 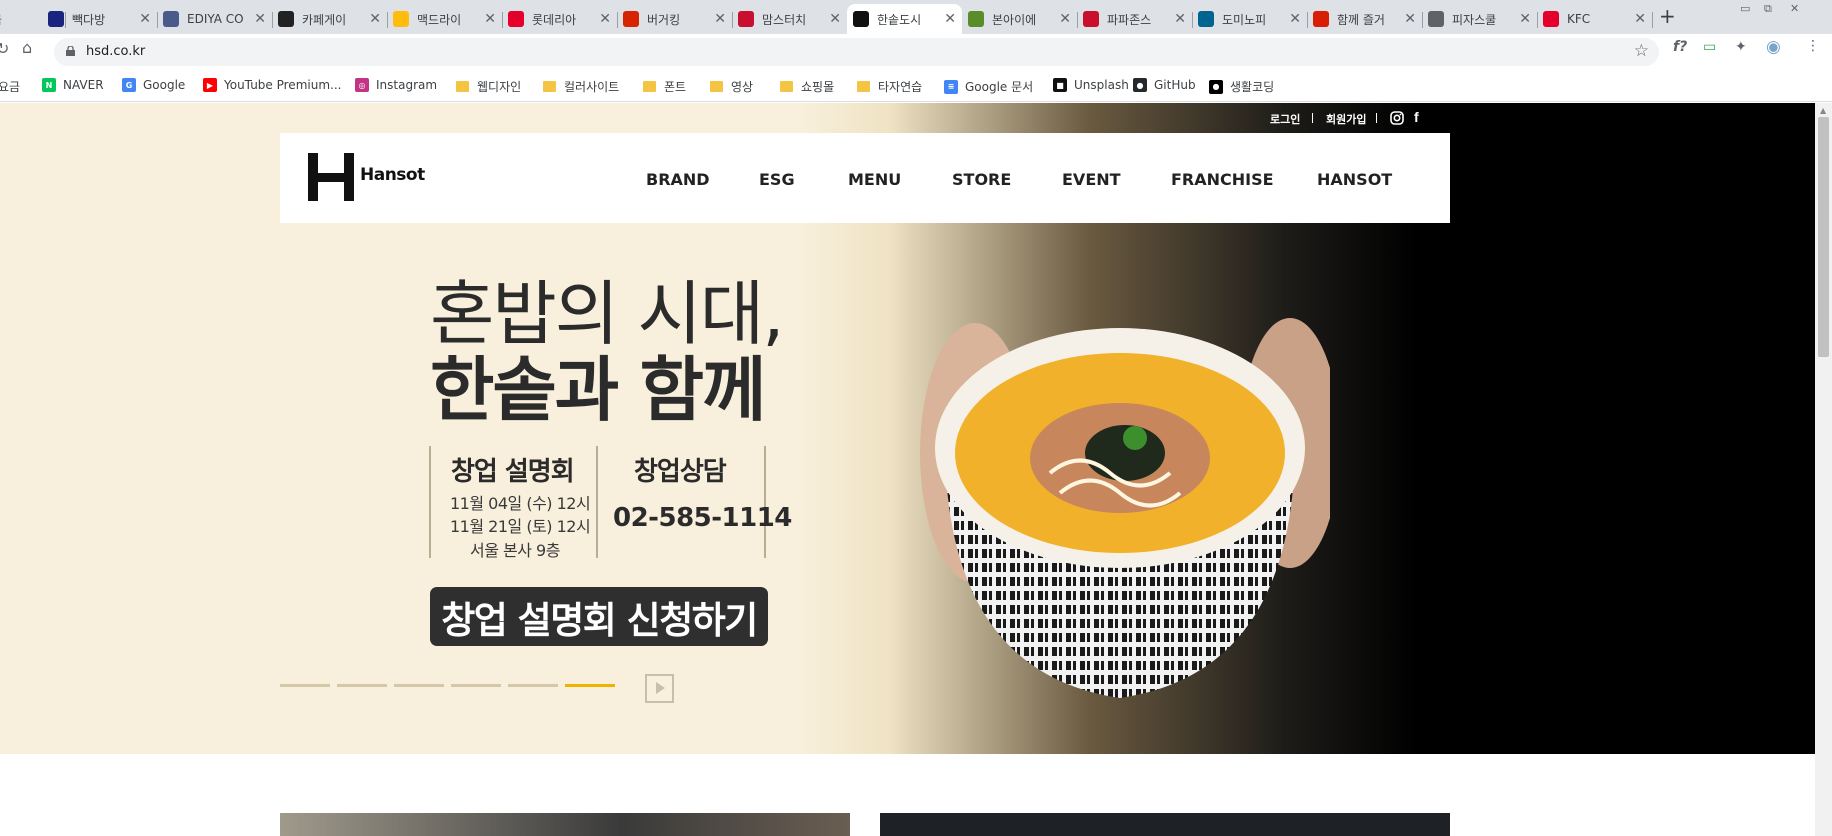 I want to click on scrollbar-thumb, so click(x=1823, y=237).